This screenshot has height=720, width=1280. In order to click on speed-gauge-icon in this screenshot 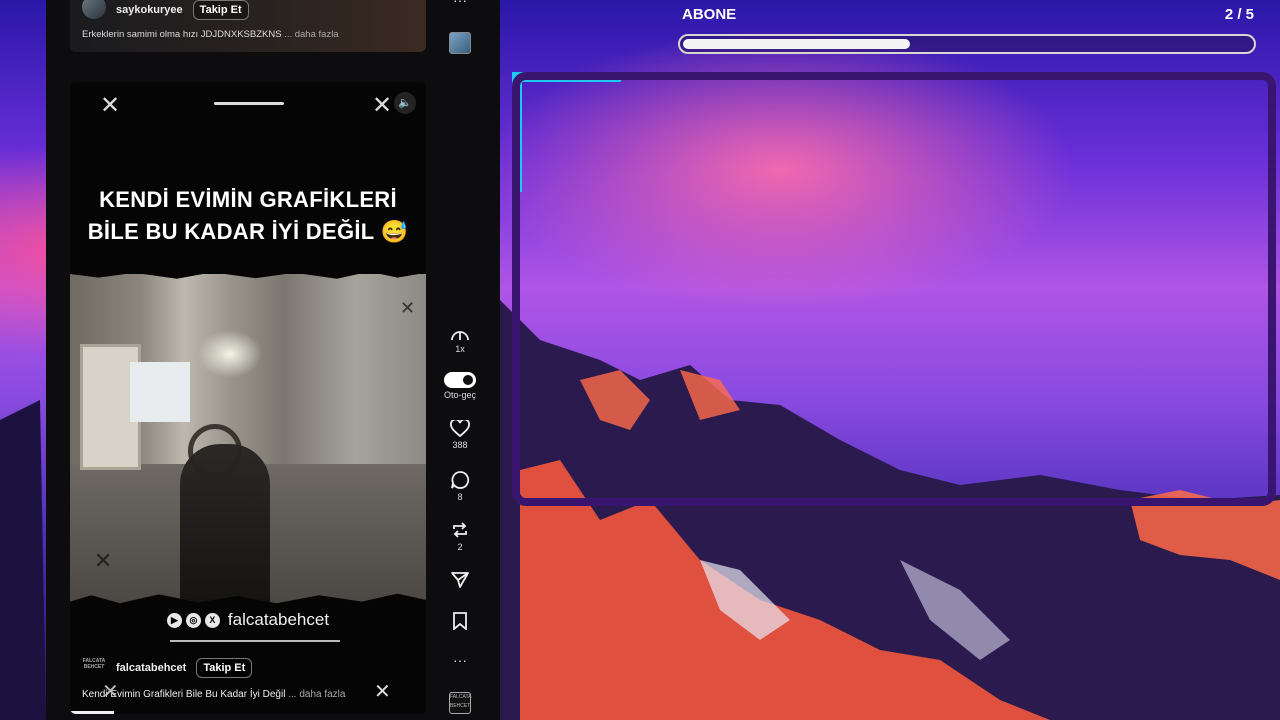, I will do `click(460, 334)`.